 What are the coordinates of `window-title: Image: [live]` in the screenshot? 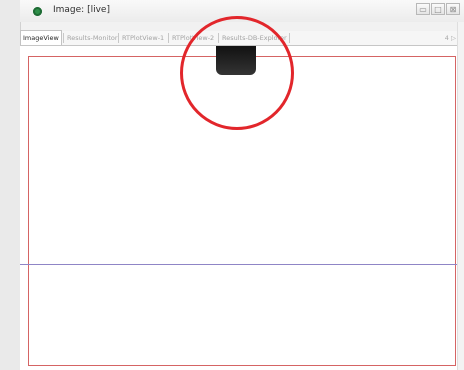 It's located at (81, 10).